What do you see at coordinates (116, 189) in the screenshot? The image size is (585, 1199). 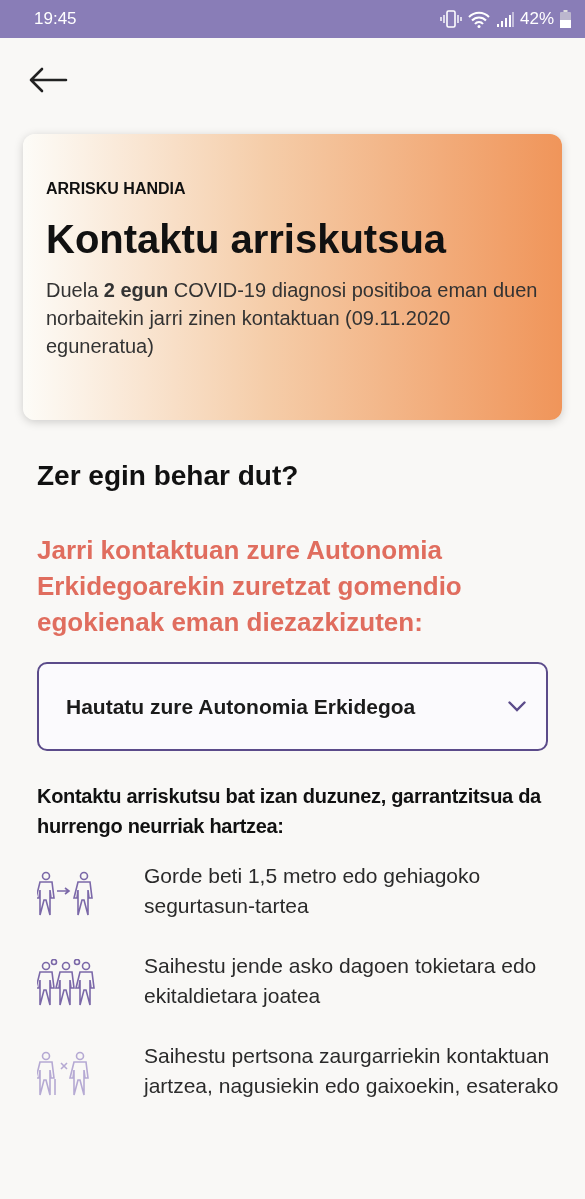 I see `risk-level-label: ARRISKU HANDIA` at bounding box center [116, 189].